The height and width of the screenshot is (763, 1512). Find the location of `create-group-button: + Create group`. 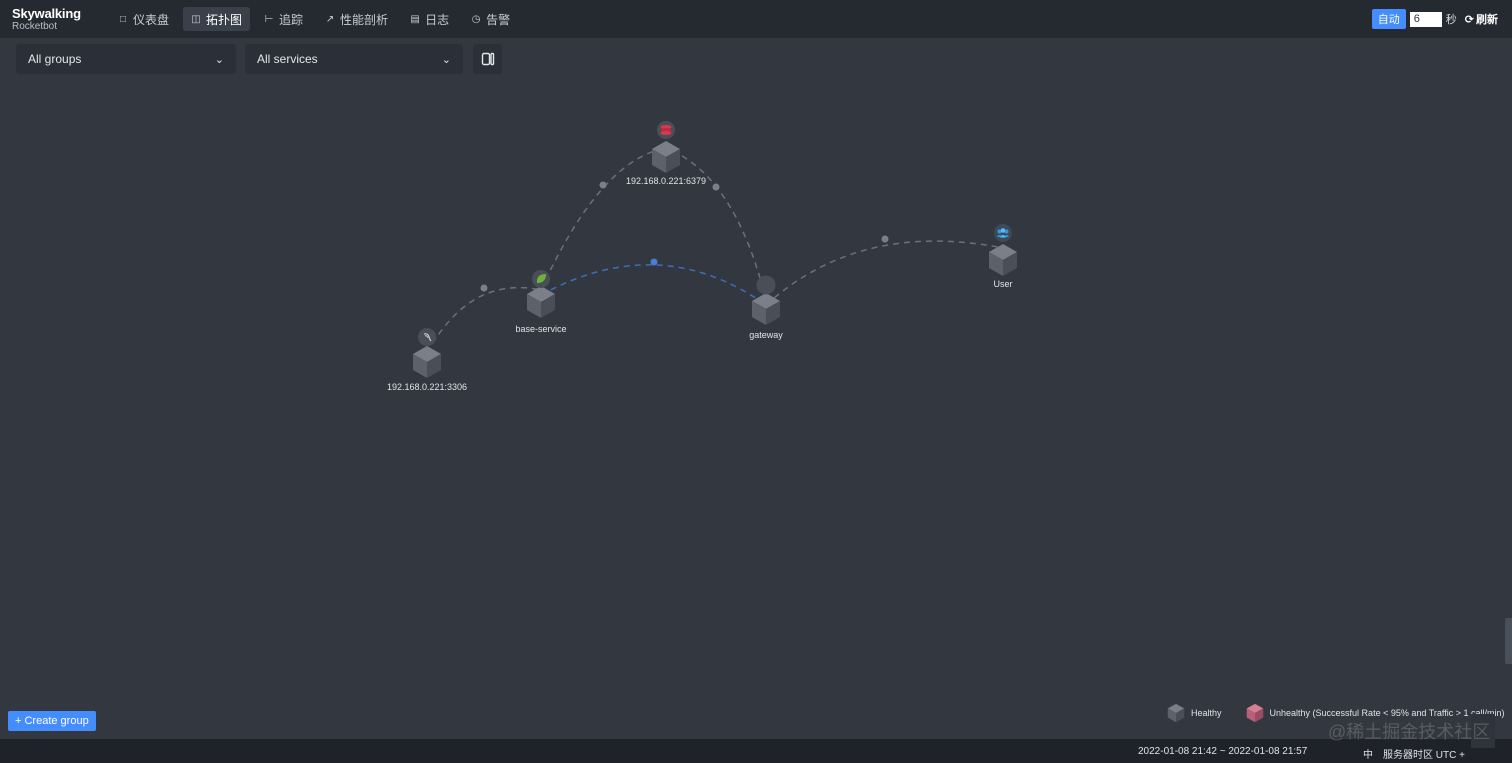

create-group-button: + Create group is located at coordinates (52, 721).